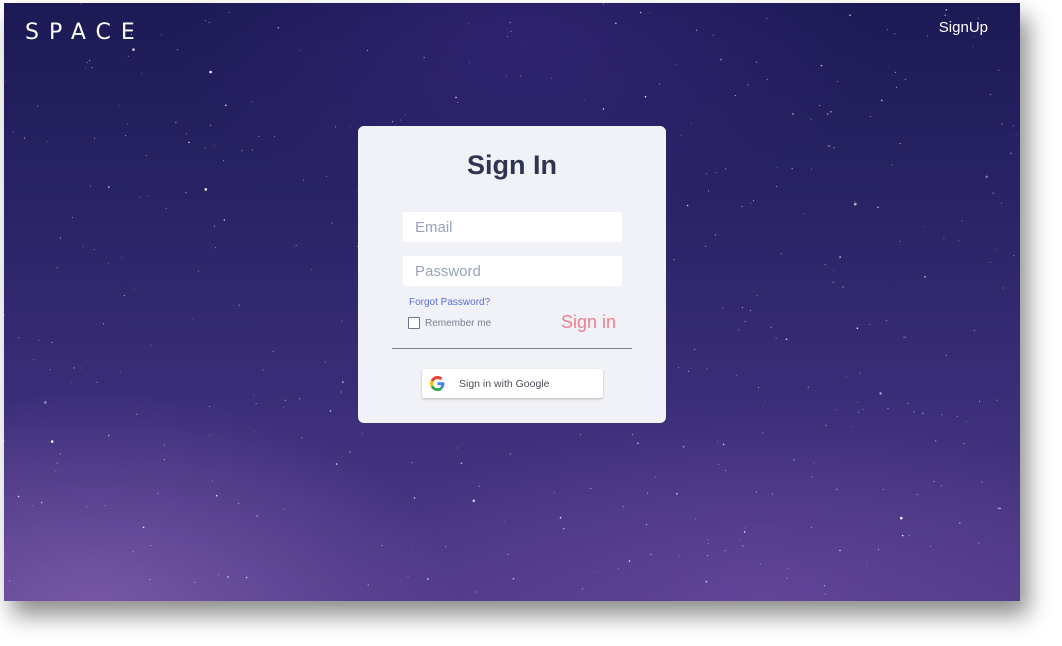 The image size is (1062, 646). Describe the element at coordinates (512, 348) in the screenshot. I see `divider` at that location.